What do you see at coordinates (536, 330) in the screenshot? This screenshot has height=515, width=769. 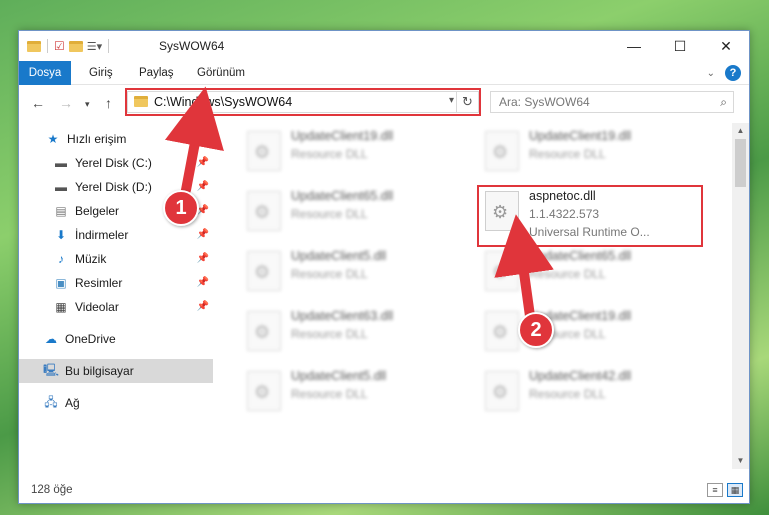 I see `step-badge-2: 2` at bounding box center [536, 330].